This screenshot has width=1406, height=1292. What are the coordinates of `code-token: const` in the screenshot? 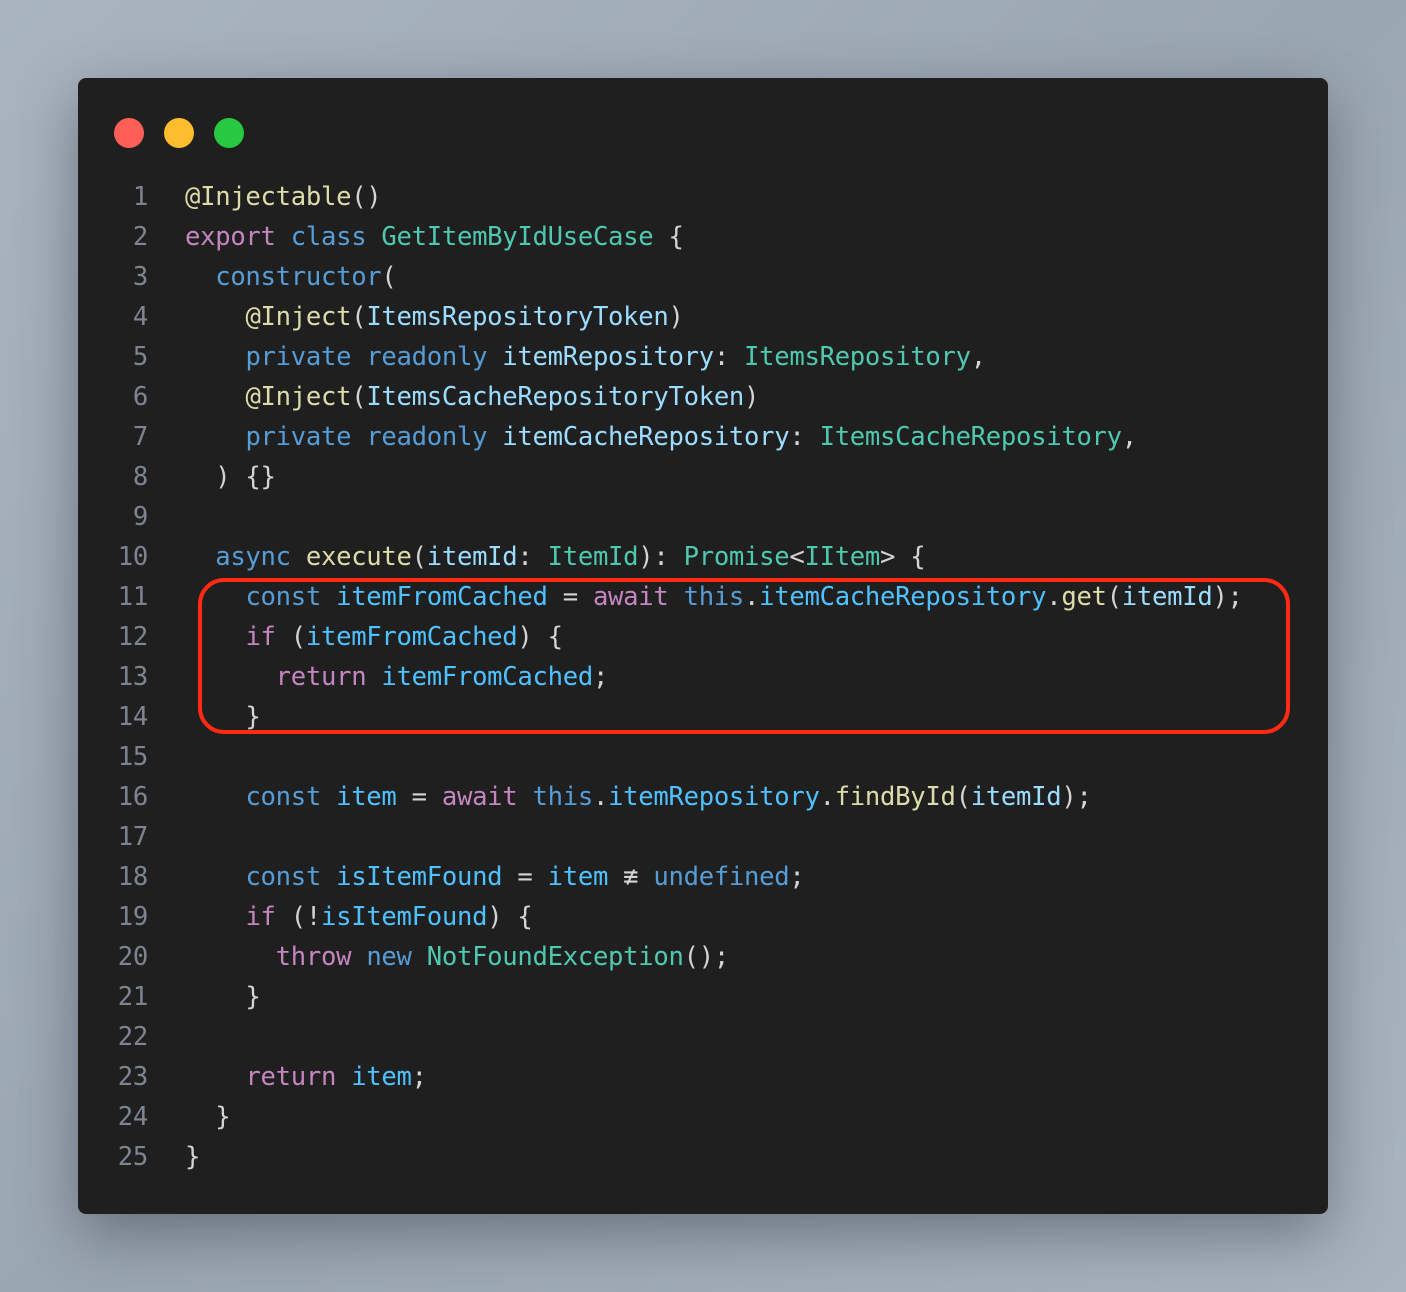 It's located at (283, 877).